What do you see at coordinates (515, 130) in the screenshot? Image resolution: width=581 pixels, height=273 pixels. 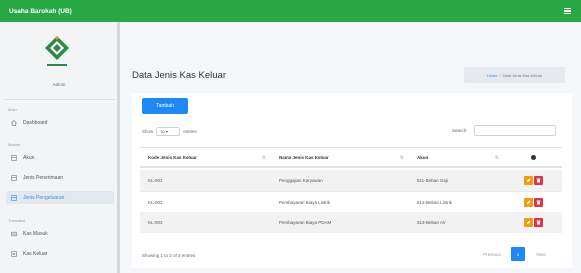 I see `search-input` at bounding box center [515, 130].